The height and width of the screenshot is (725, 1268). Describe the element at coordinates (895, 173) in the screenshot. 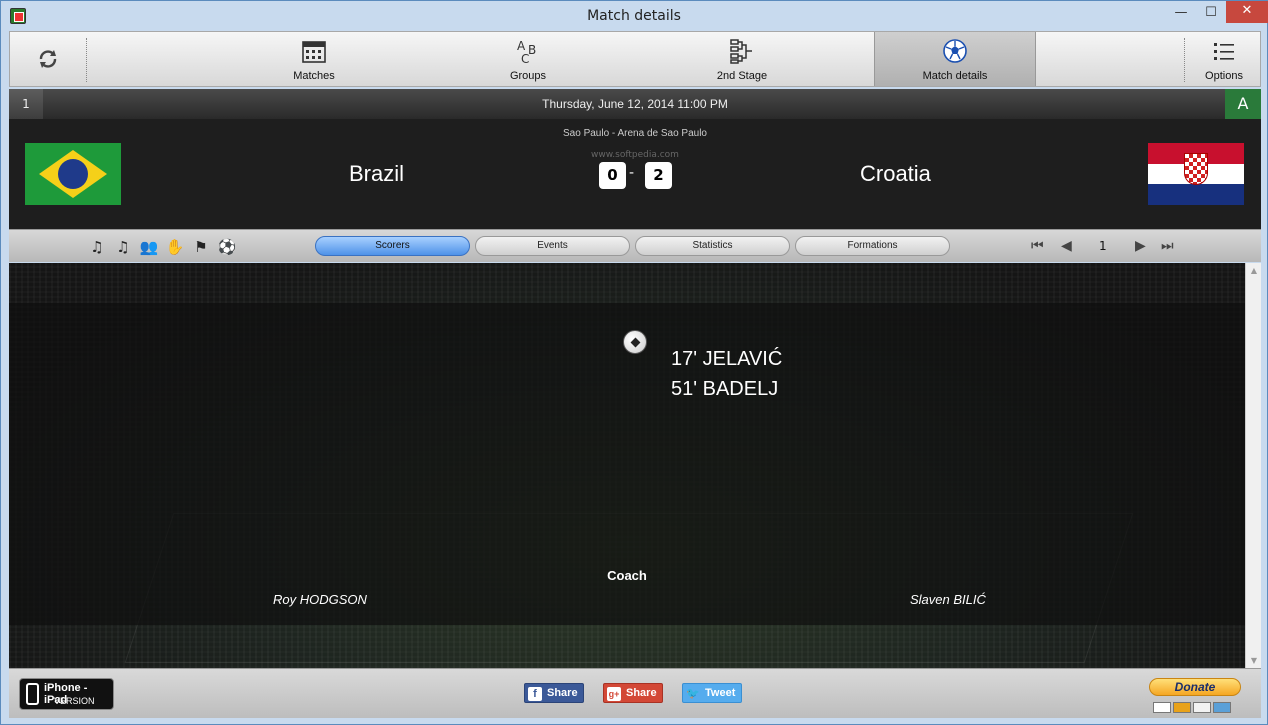

I see `away-team-name: Croatia` at that location.